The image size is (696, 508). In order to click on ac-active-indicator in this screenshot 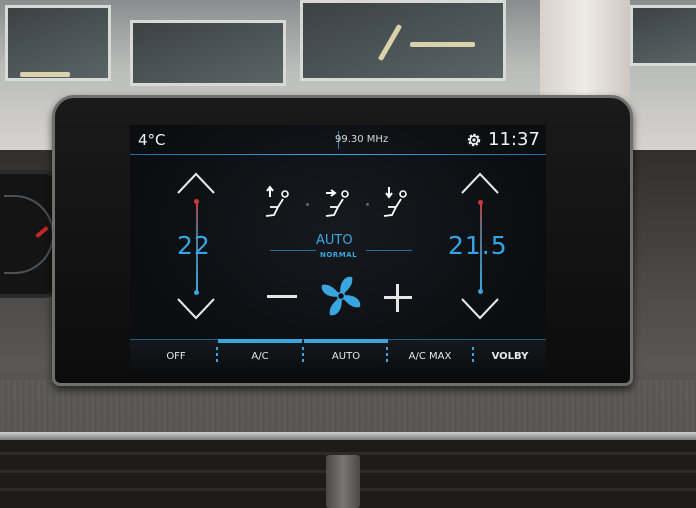, I will do `click(260, 341)`.